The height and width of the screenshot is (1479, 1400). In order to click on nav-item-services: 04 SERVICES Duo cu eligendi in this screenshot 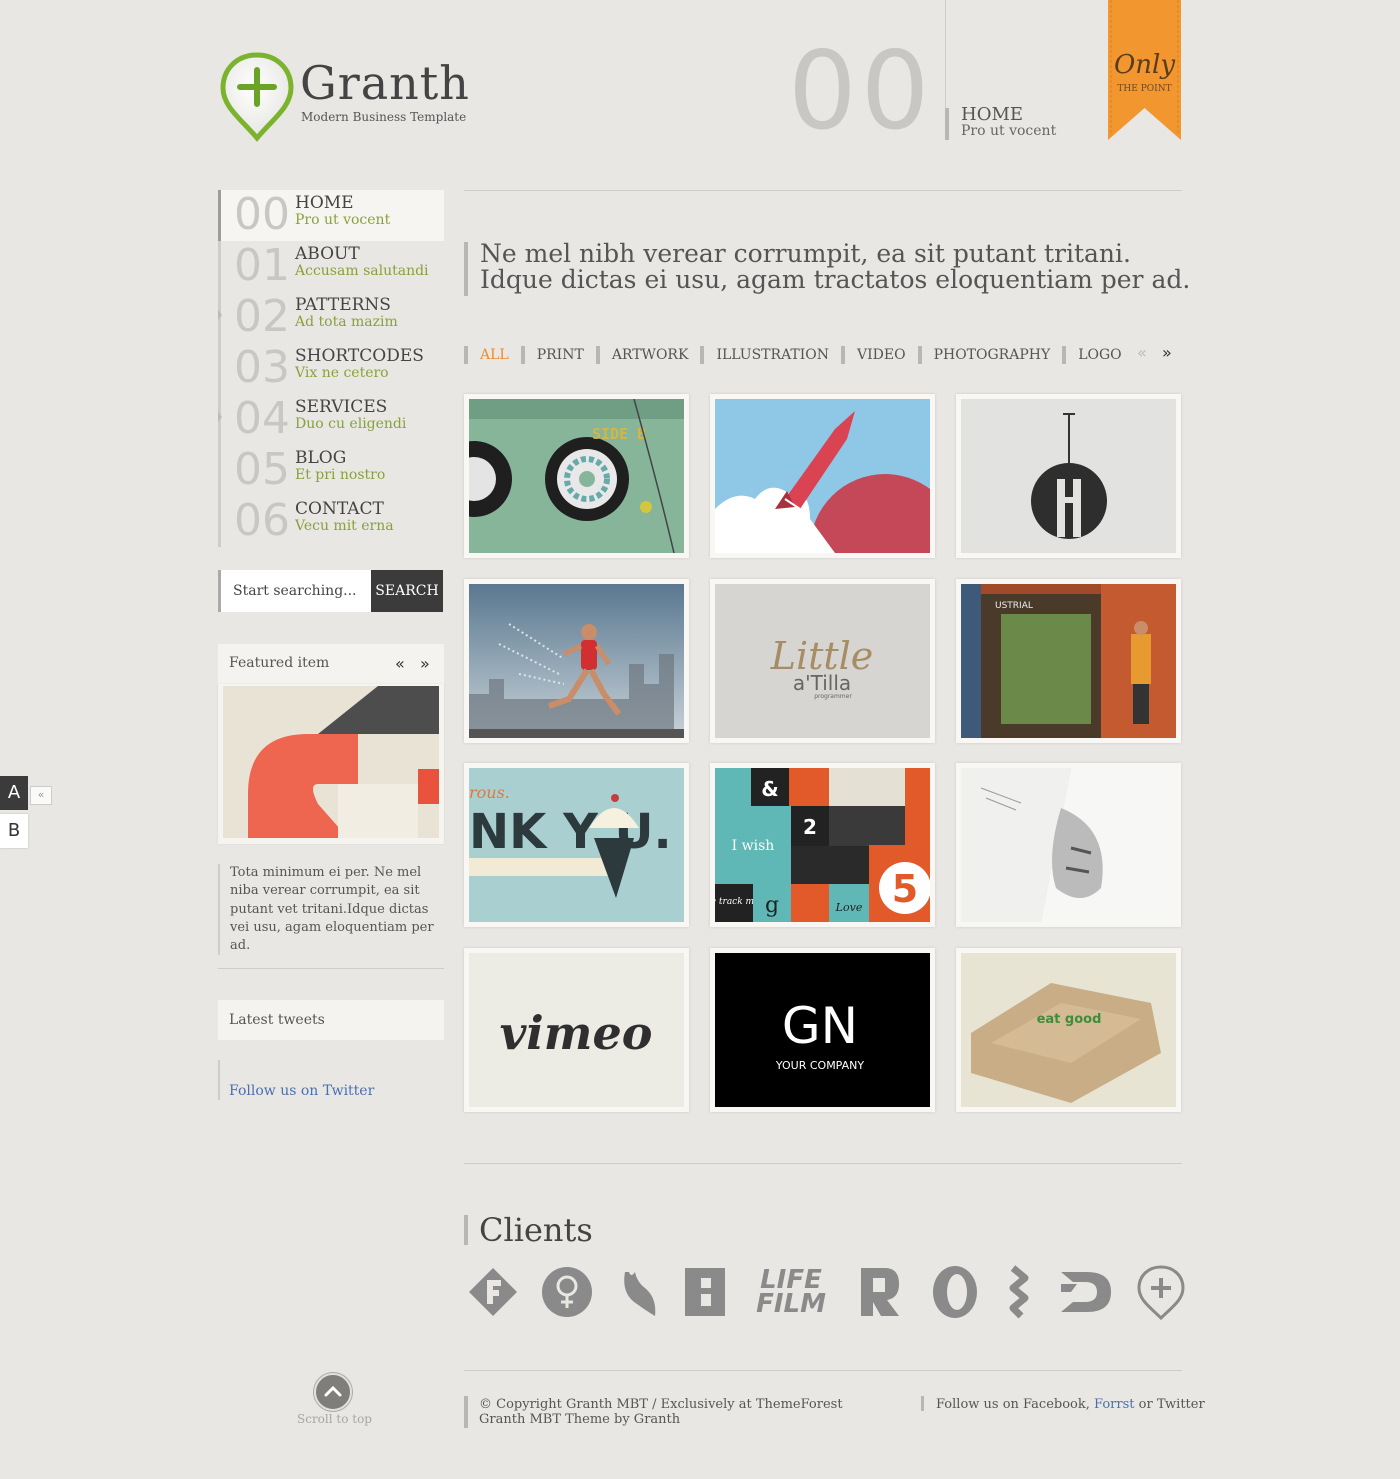, I will do `click(331, 419)`.